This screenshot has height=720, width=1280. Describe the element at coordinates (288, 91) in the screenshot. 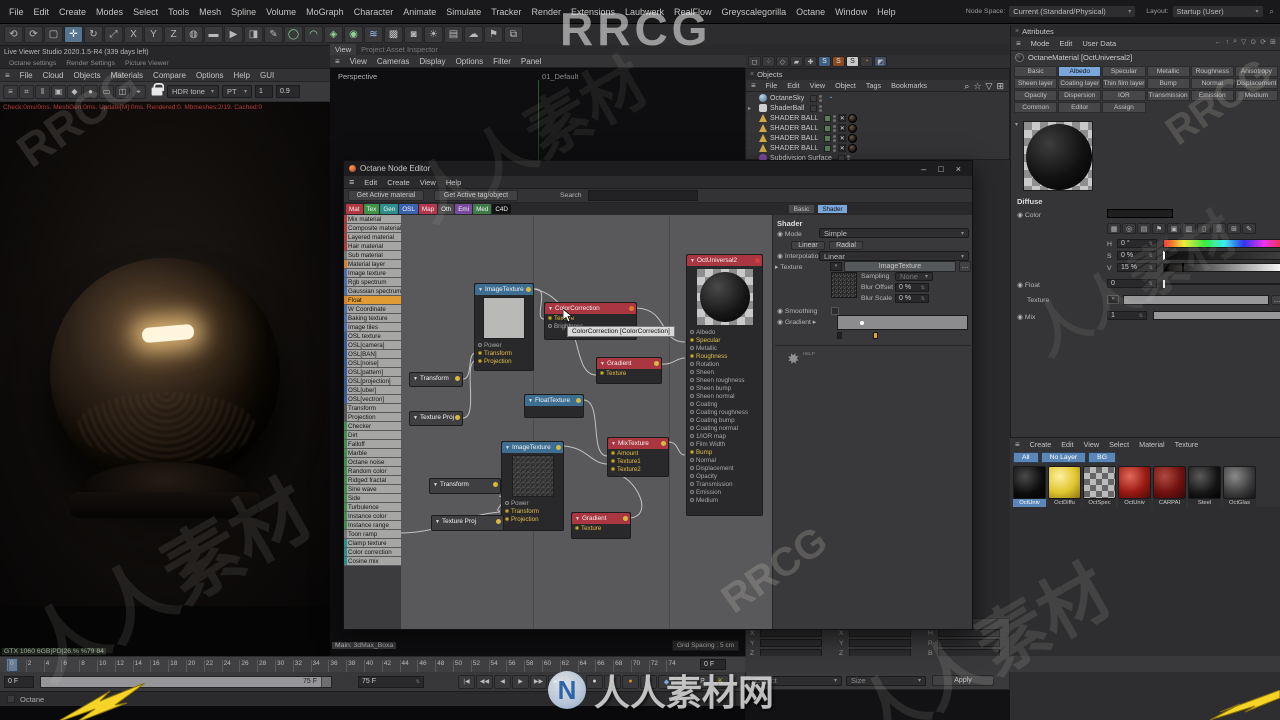

I see `exposure-field: 0.9` at that location.